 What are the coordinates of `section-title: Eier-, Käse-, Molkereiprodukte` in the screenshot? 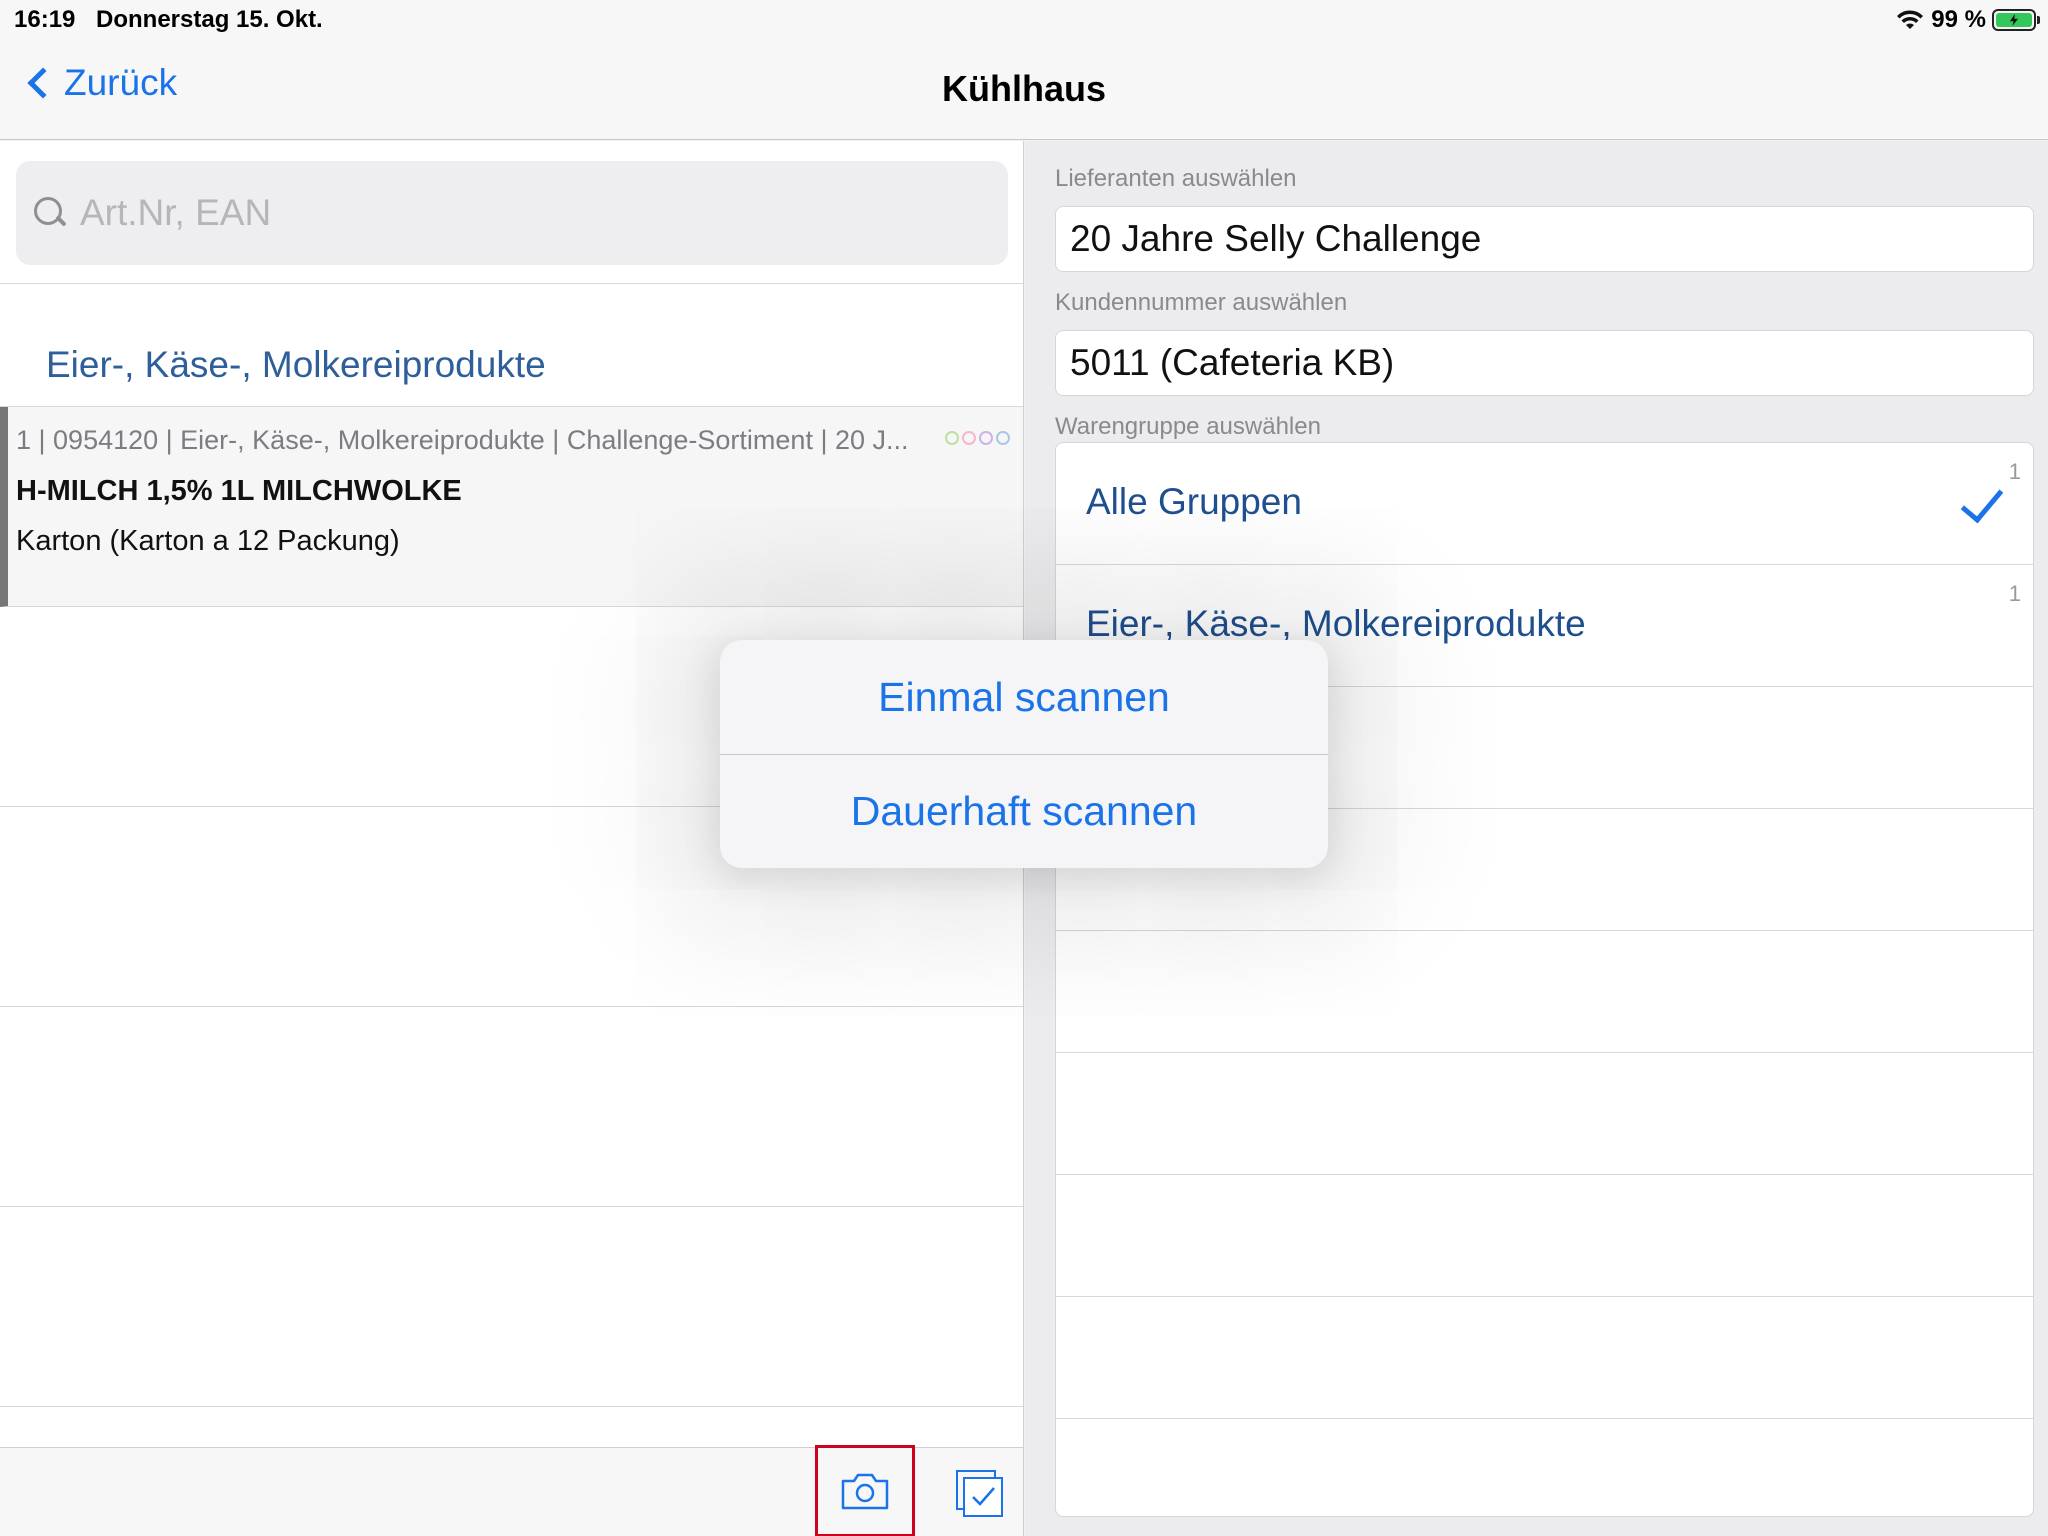 It's located at (296, 364).